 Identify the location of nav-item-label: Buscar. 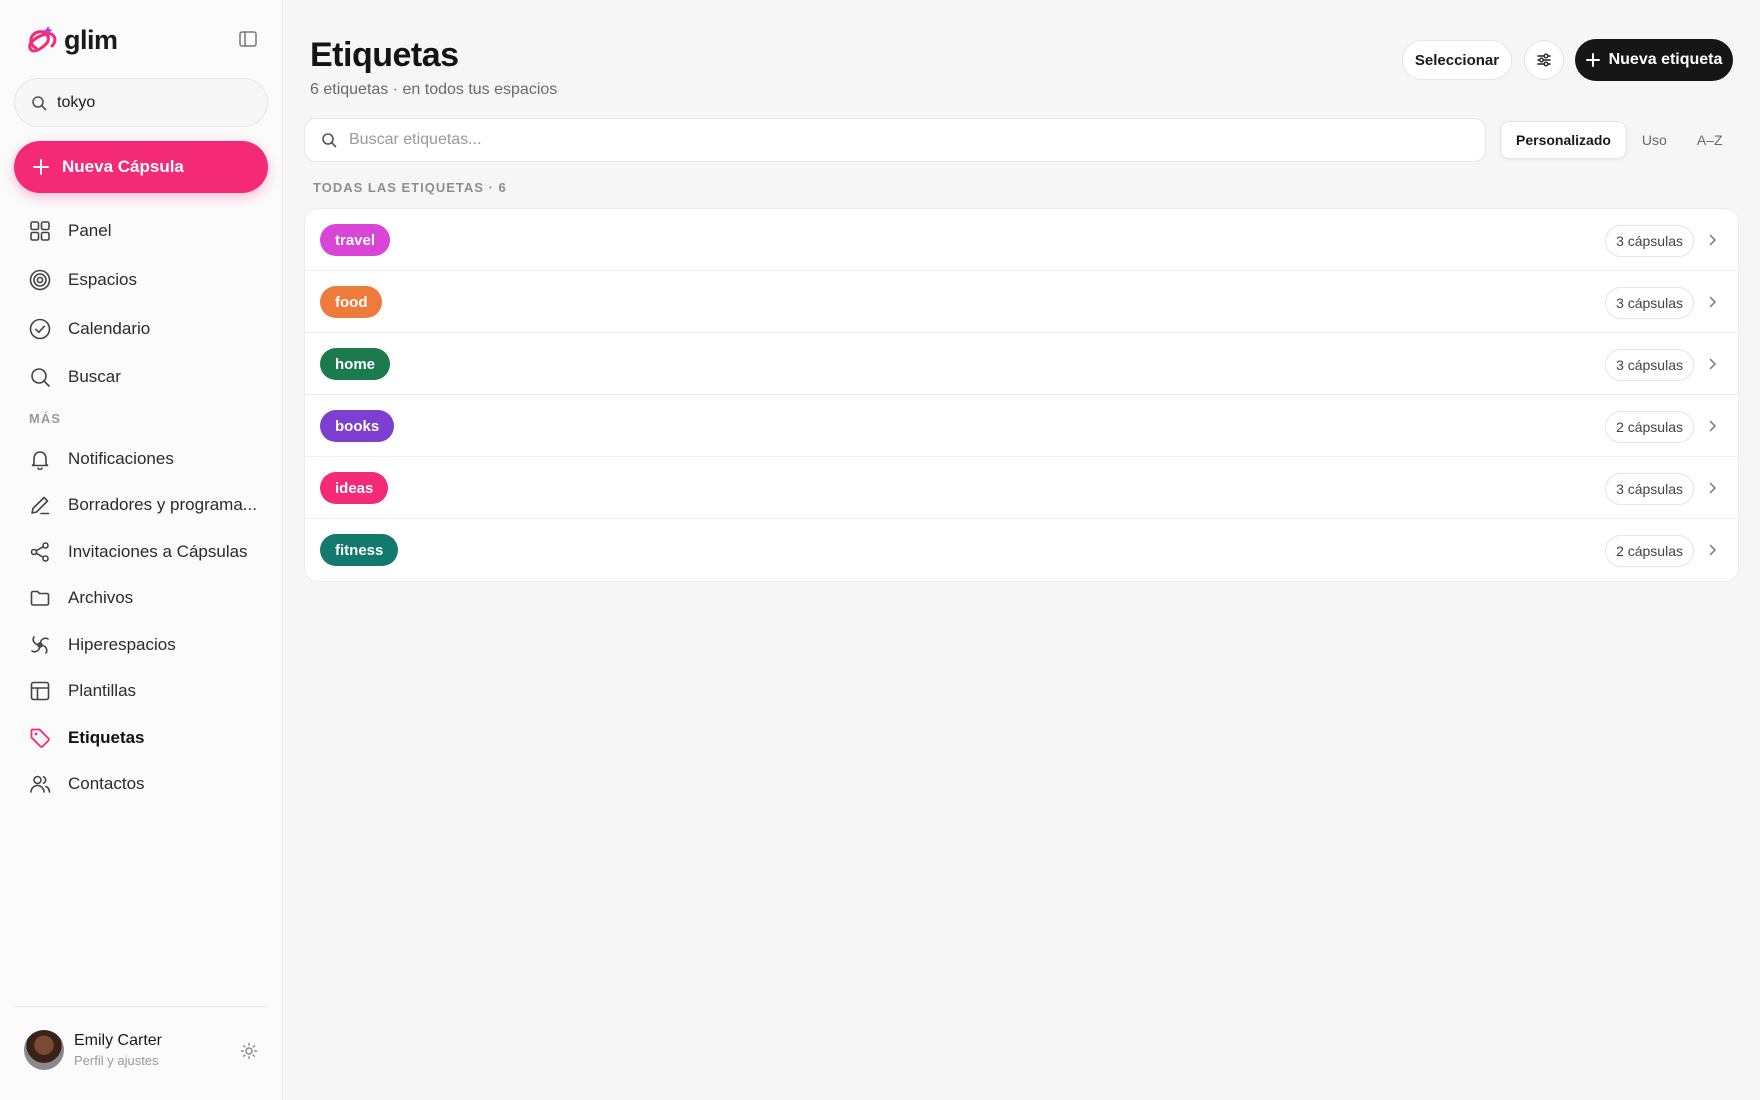
(94, 376).